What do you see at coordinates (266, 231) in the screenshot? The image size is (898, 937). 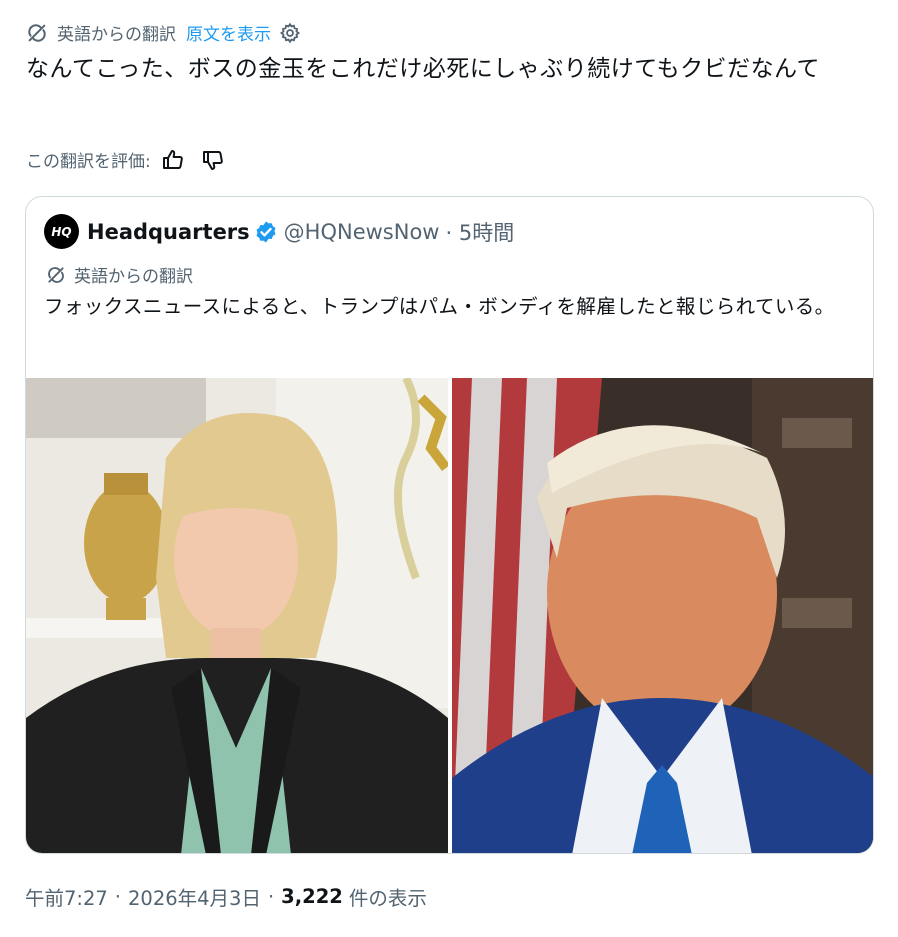 I see `verified-badge-icon` at bounding box center [266, 231].